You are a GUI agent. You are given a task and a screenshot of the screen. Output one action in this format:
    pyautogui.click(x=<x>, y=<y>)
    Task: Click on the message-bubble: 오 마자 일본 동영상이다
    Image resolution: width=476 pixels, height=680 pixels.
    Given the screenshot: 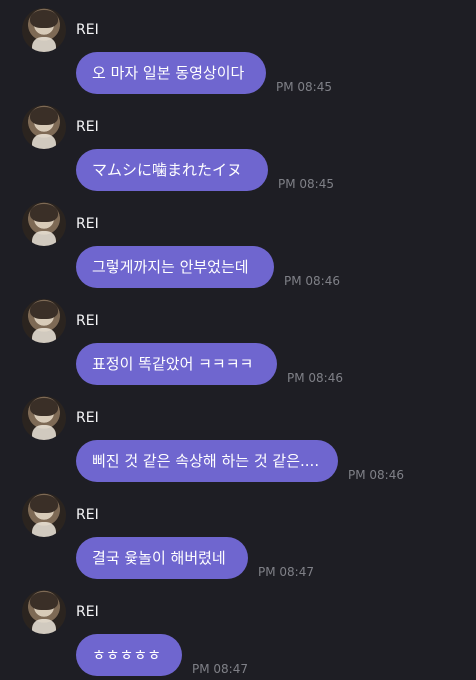 What is the action you would take?
    pyautogui.click(x=171, y=73)
    